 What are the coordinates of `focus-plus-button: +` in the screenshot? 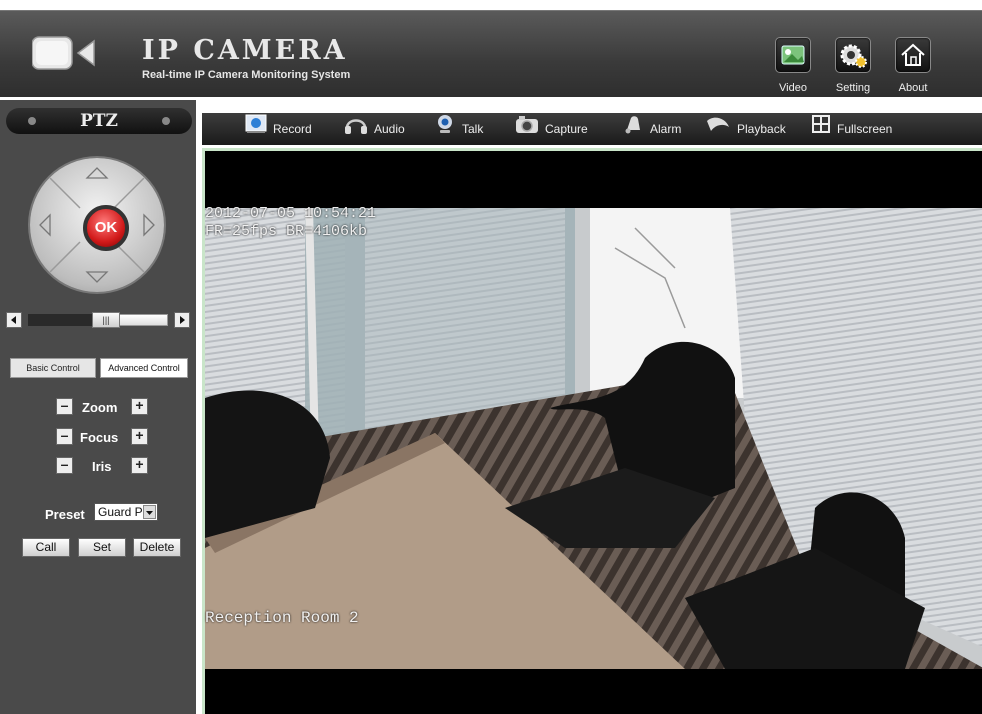 It's located at (139, 436).